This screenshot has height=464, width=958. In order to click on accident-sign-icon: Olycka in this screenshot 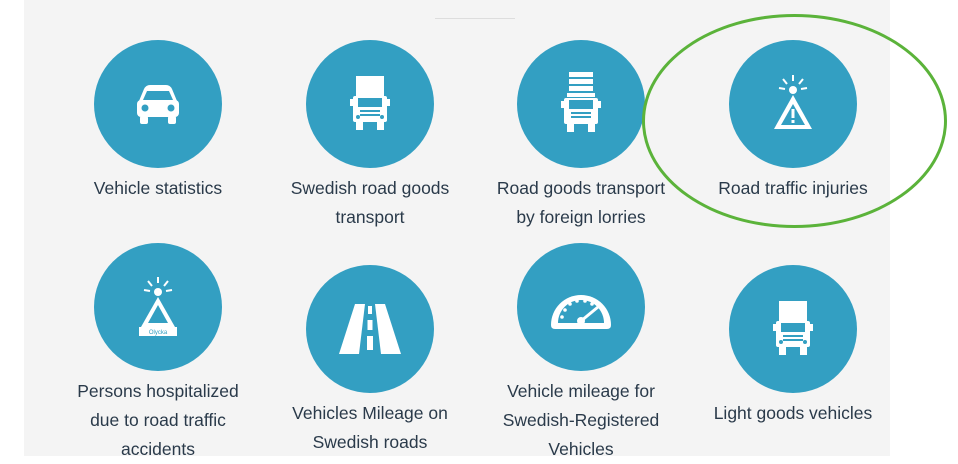, I will do `click(158, 306)`.